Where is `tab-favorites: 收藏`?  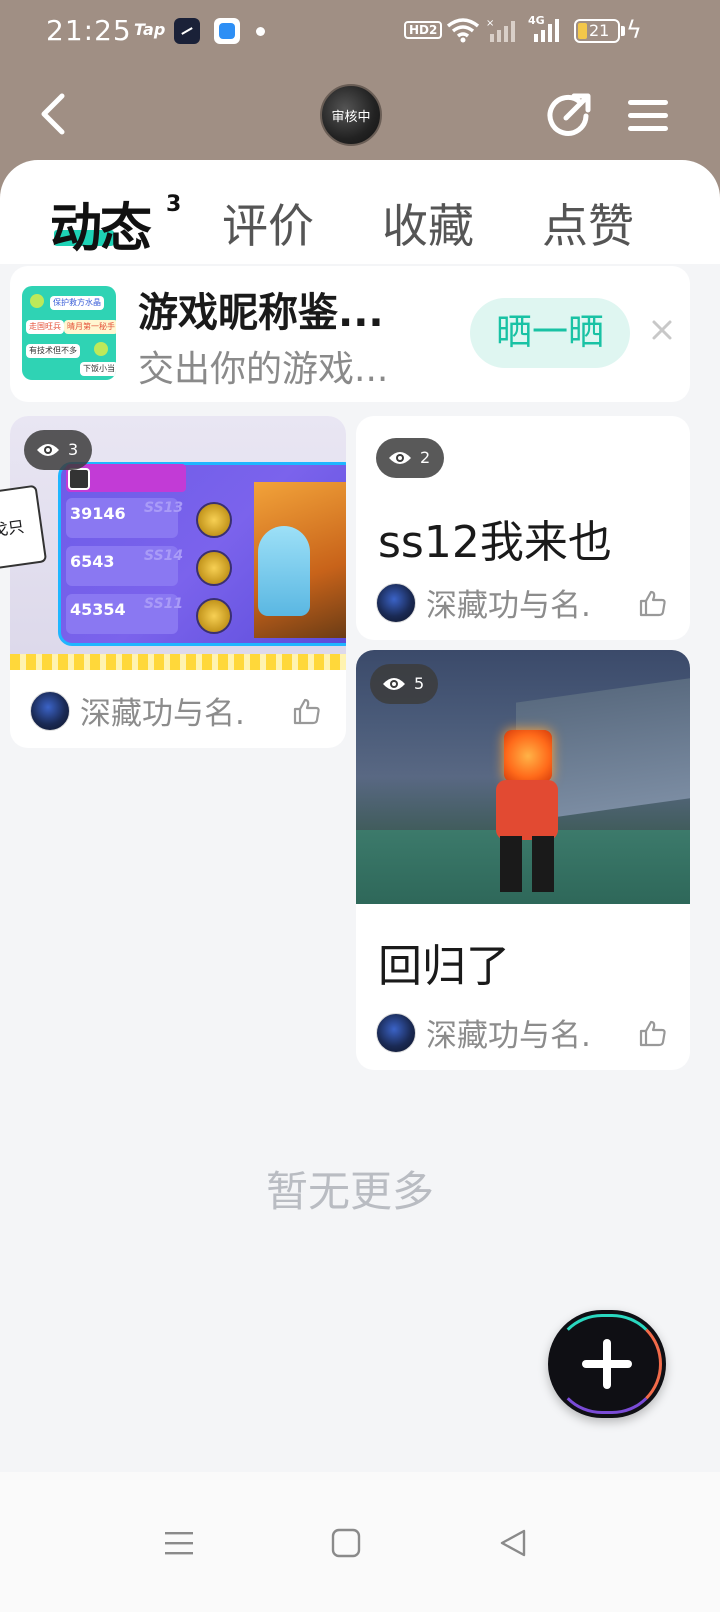 tab-favorites: 收藏 is located at coordinates (428, 223).